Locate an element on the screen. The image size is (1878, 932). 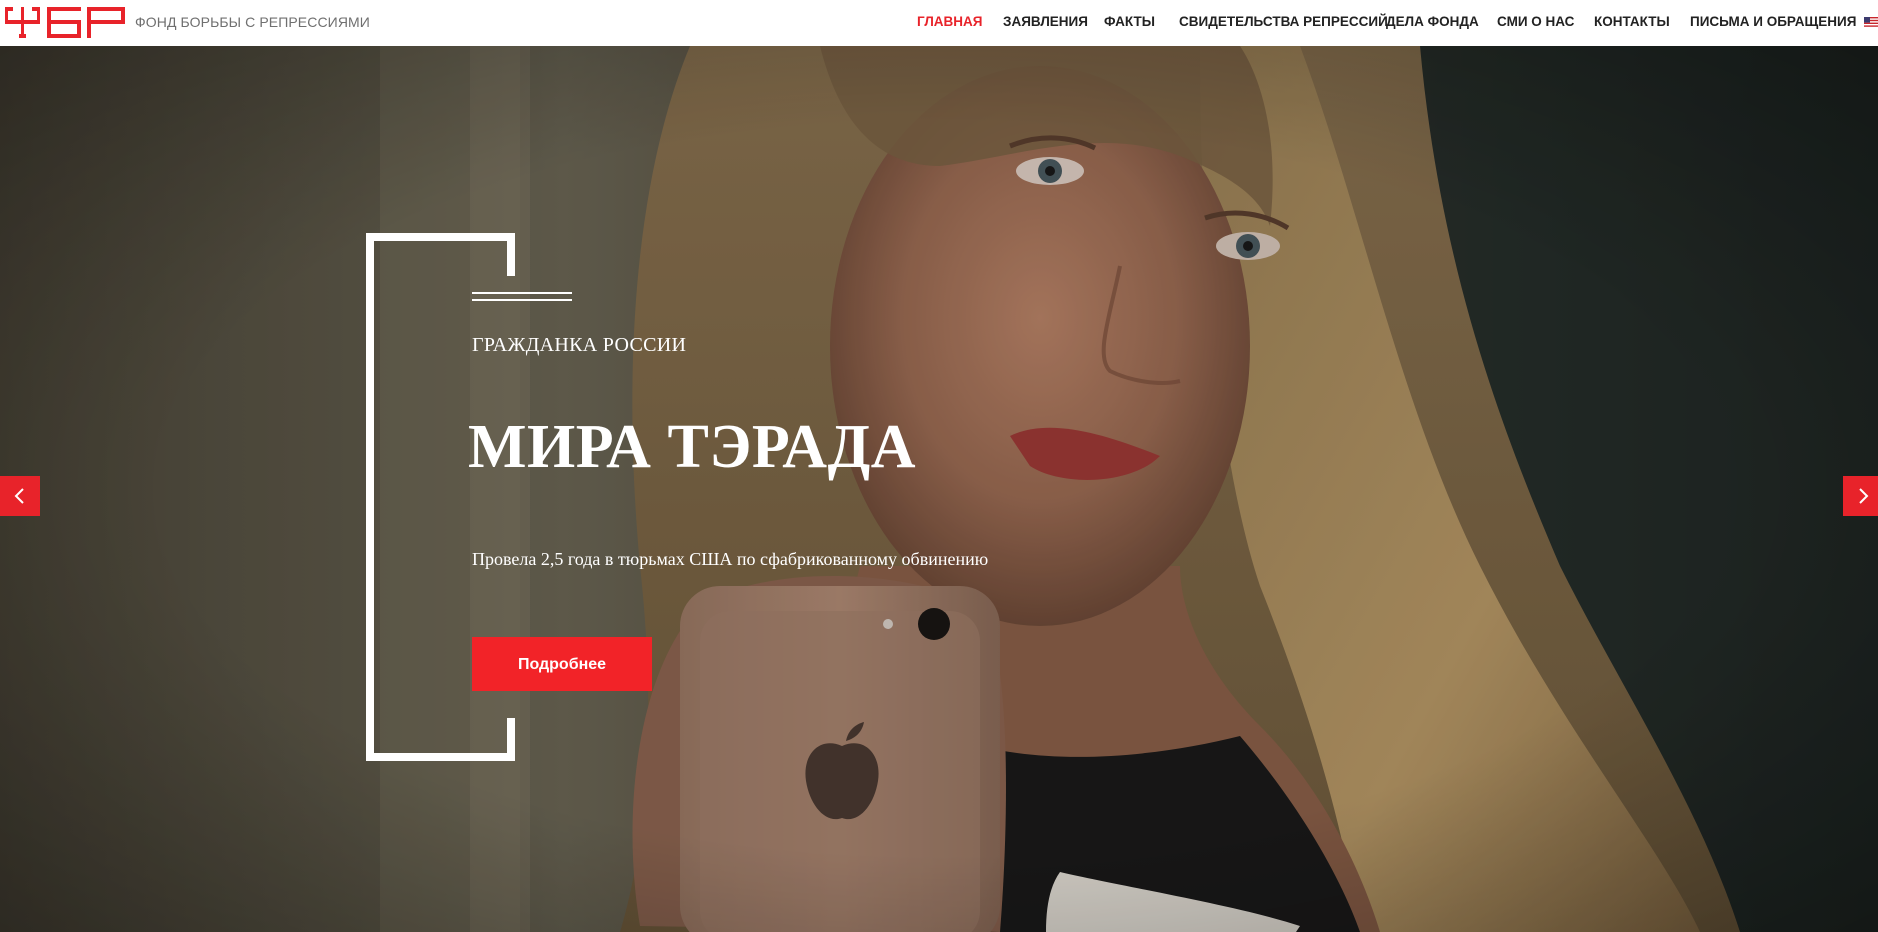
nav-item-home: ГЛАВНАЯ is located at coordinates (950, 21).